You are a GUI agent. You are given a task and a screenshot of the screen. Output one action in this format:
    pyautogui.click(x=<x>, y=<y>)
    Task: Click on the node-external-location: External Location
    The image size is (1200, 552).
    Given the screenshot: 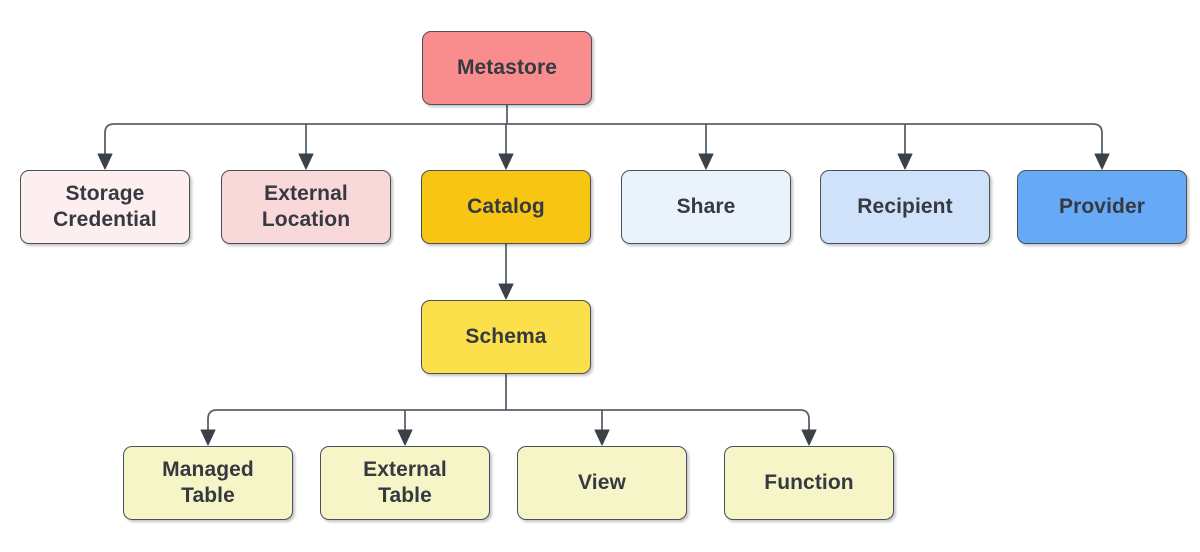 What is the action you would take?
    pyautogui.click(x=306, y=207)
    